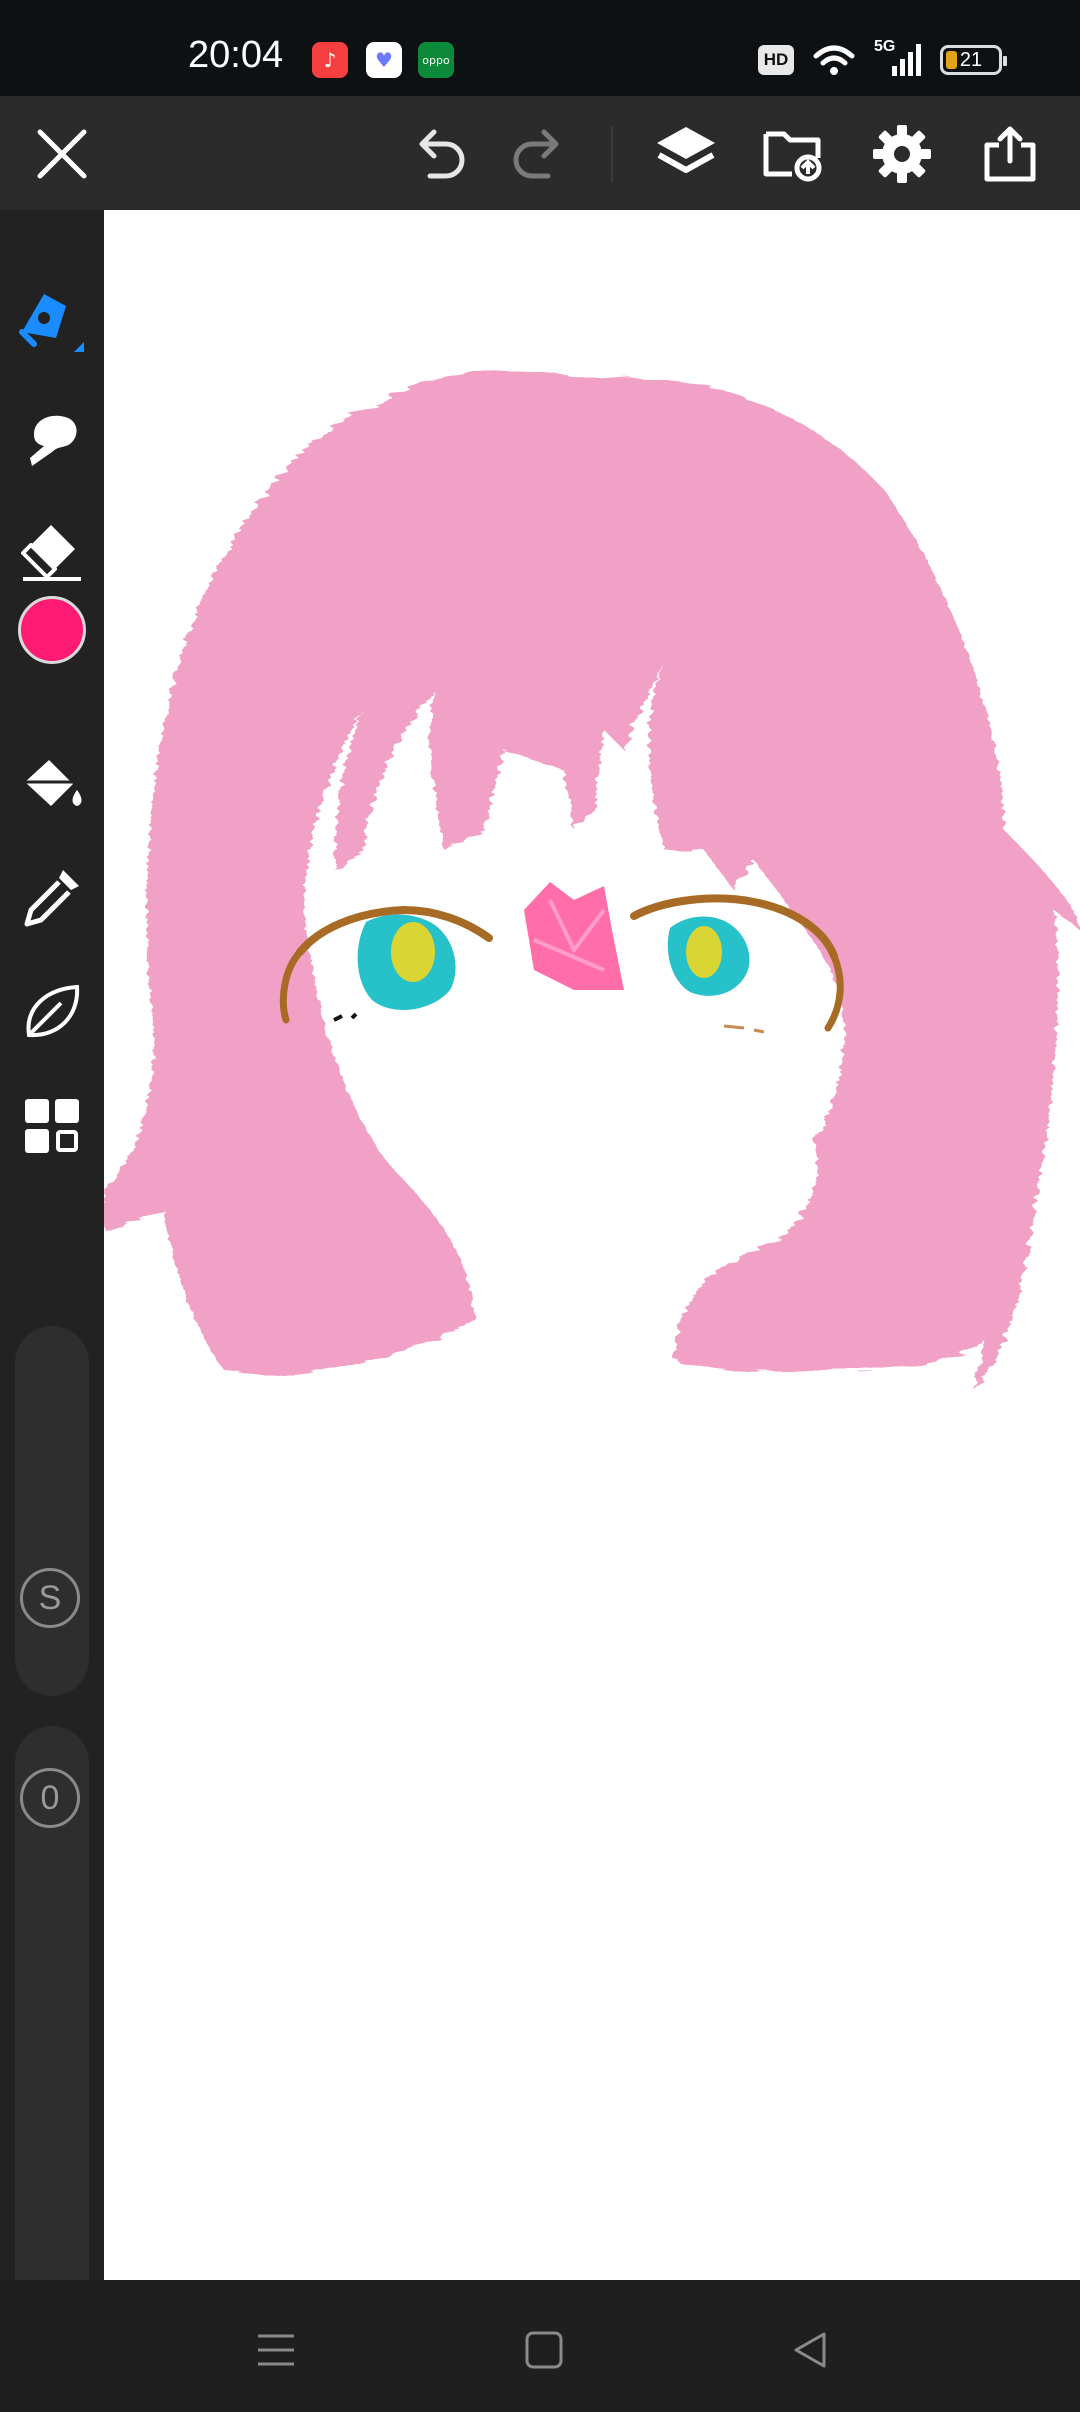 The image size is (1080, 2412). I want to click on pen-tool, so click(52, 324).